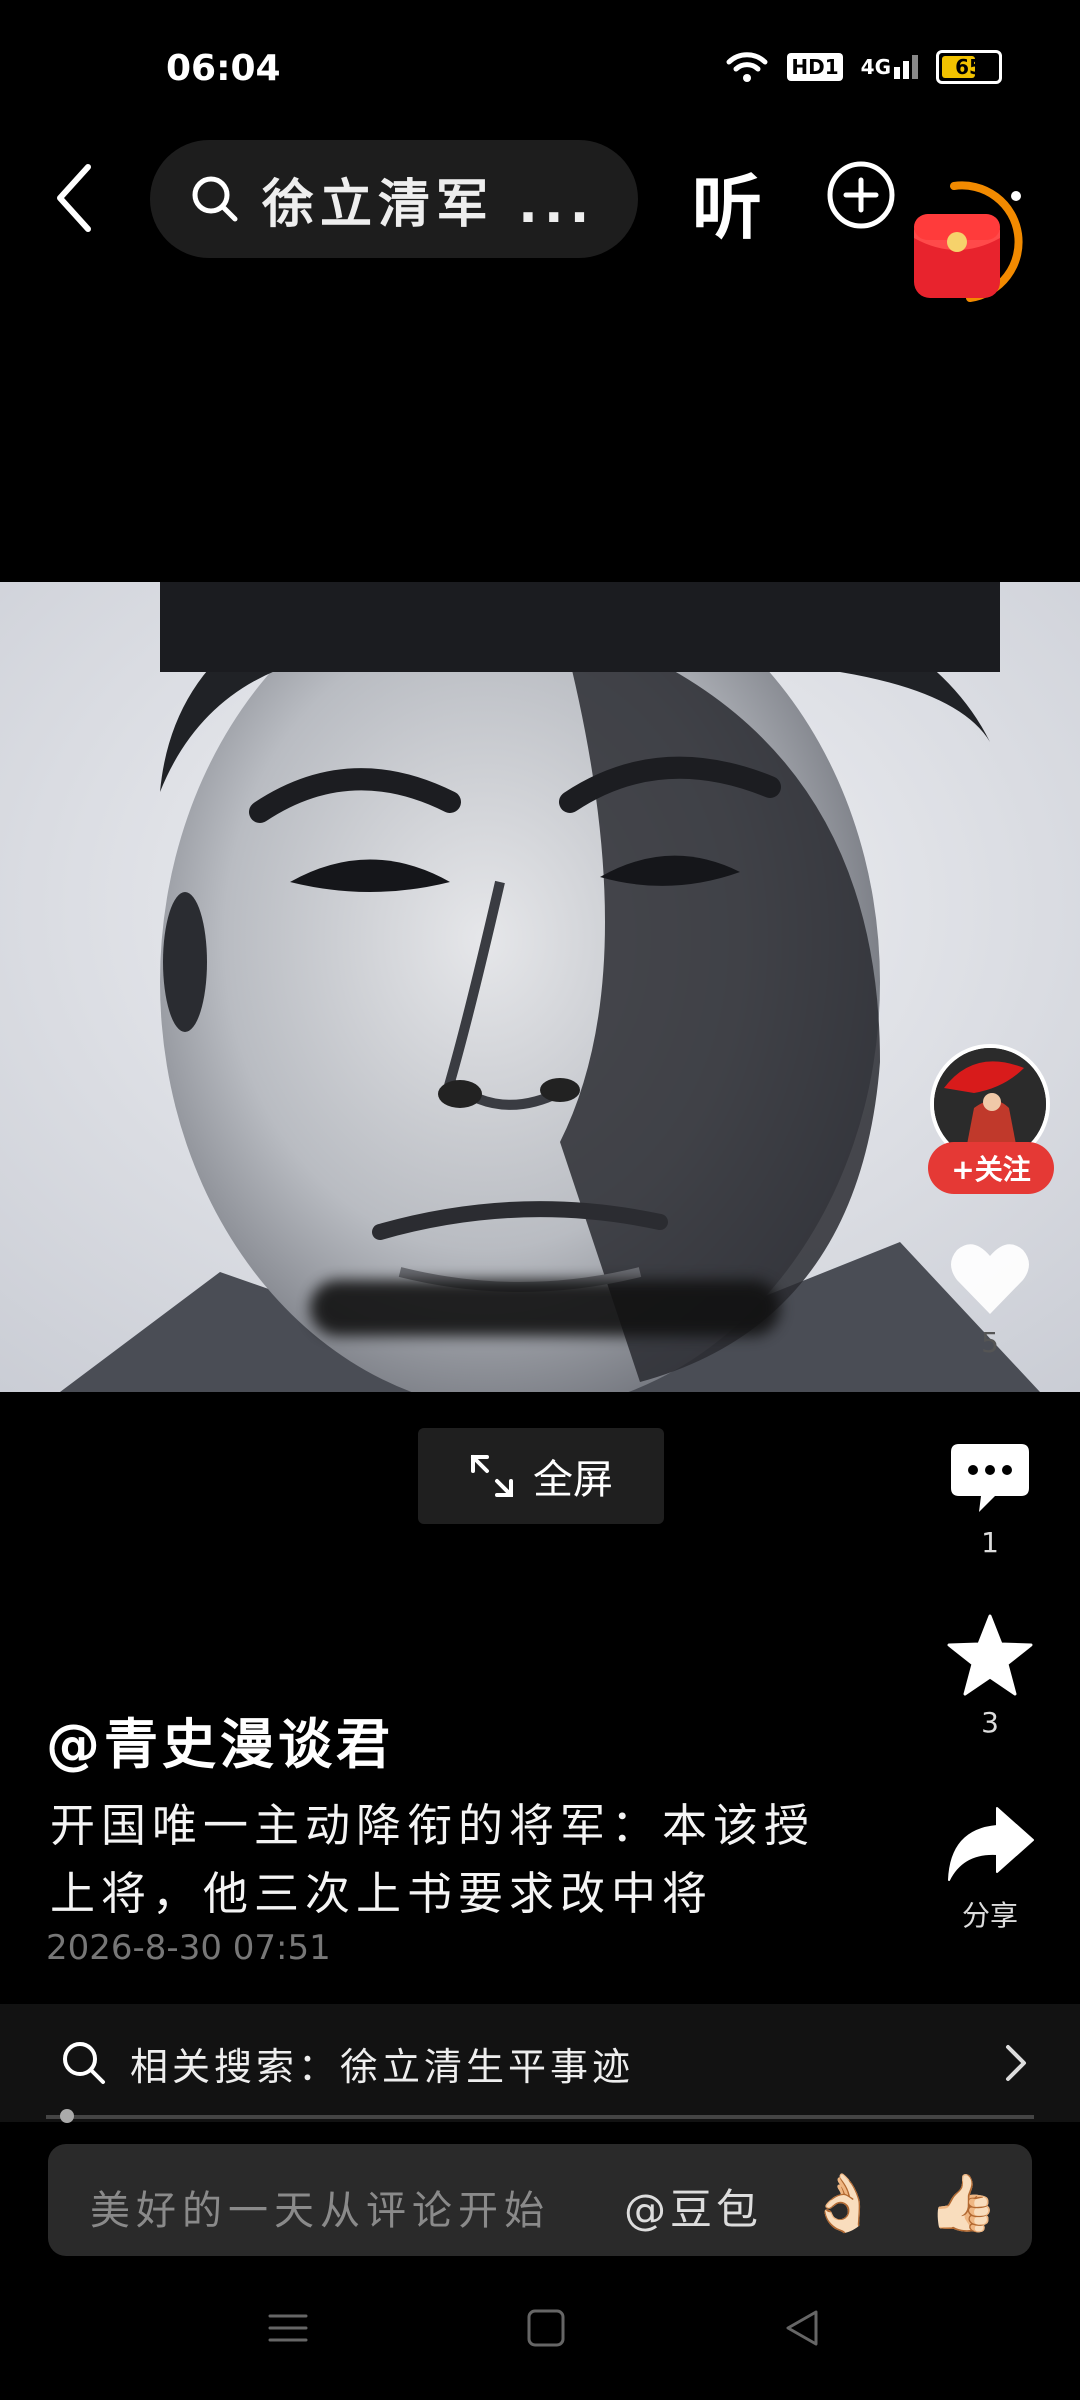  I want to click on post-date: 2026-8-30 07:51, so click(188, 1948).